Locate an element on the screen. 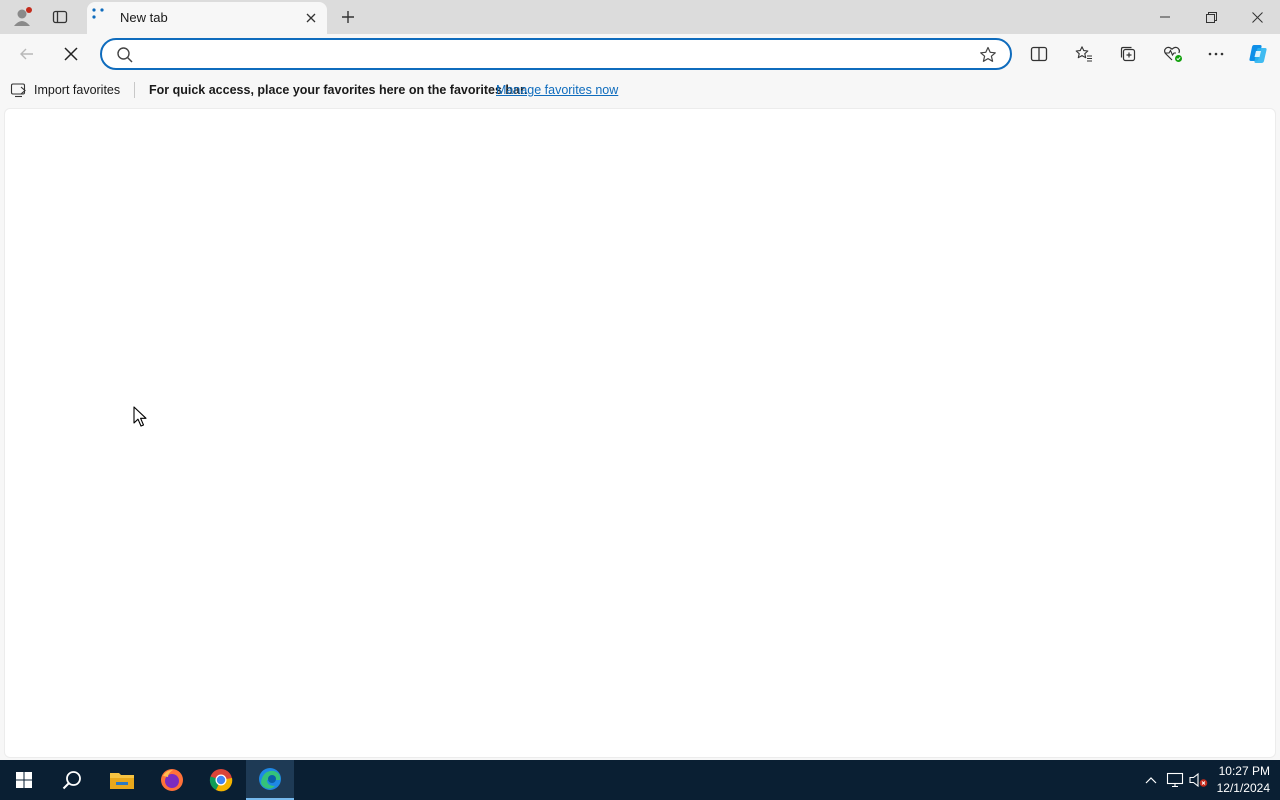  favorites-icon is located at coordinates (1083, 54).